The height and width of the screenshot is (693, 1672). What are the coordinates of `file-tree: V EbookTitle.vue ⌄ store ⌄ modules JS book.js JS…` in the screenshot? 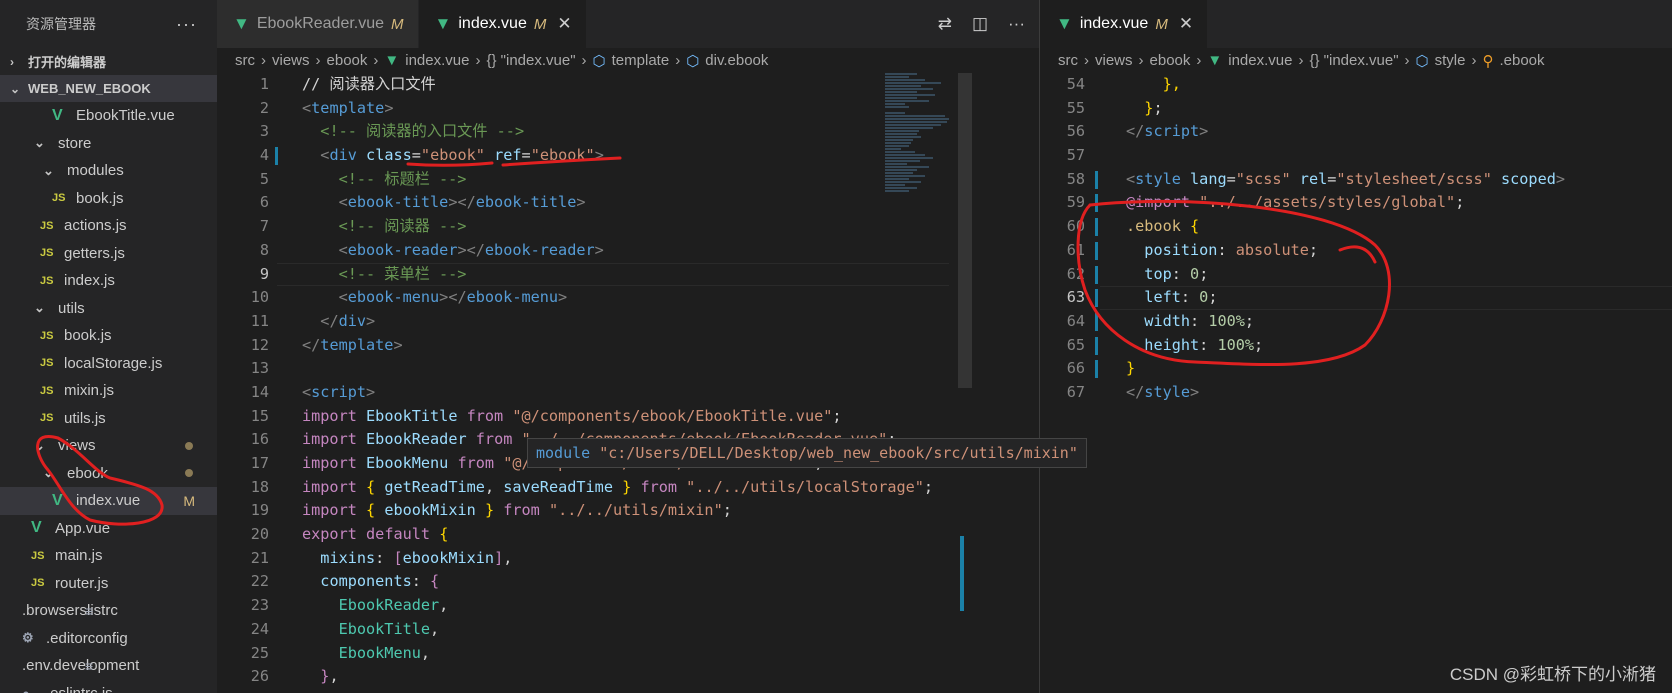 It's located at (108, 397).